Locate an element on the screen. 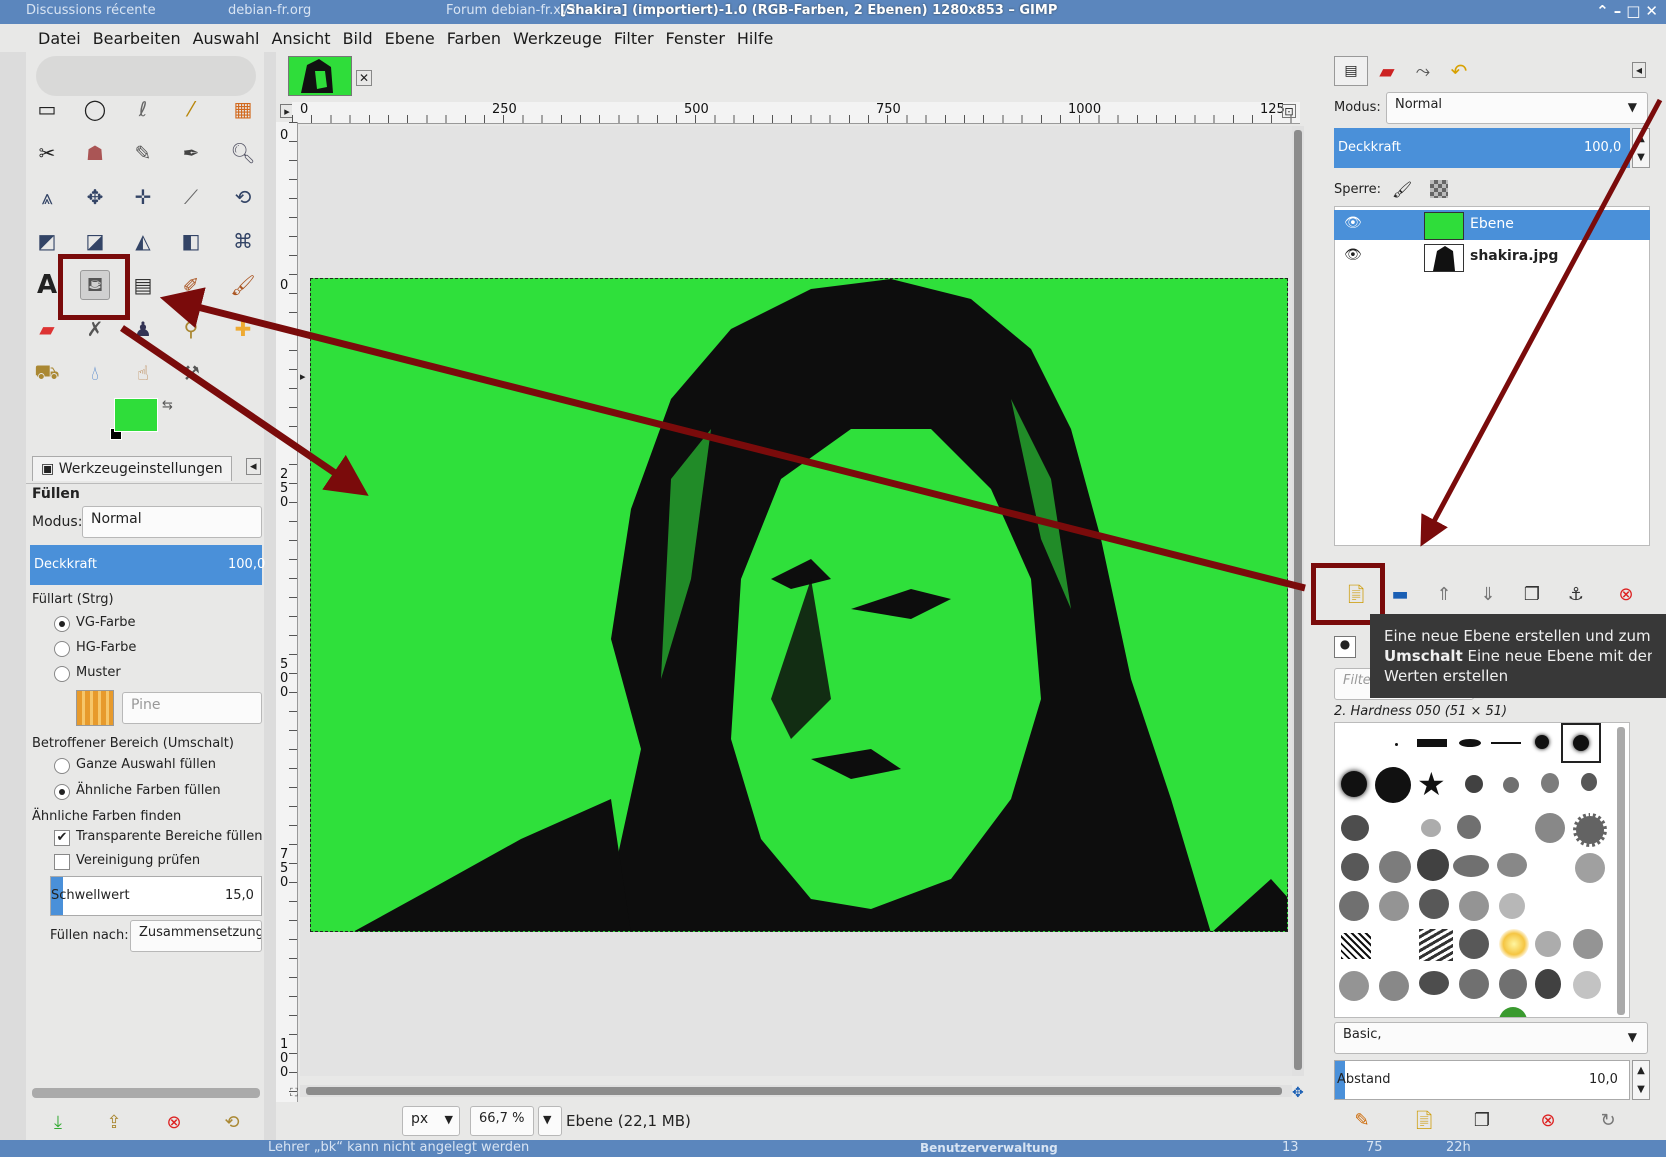 The width and height of the screenshot is (1666, 1157). save-options-icon: ⤓ is located at coordinates (58, 1122).